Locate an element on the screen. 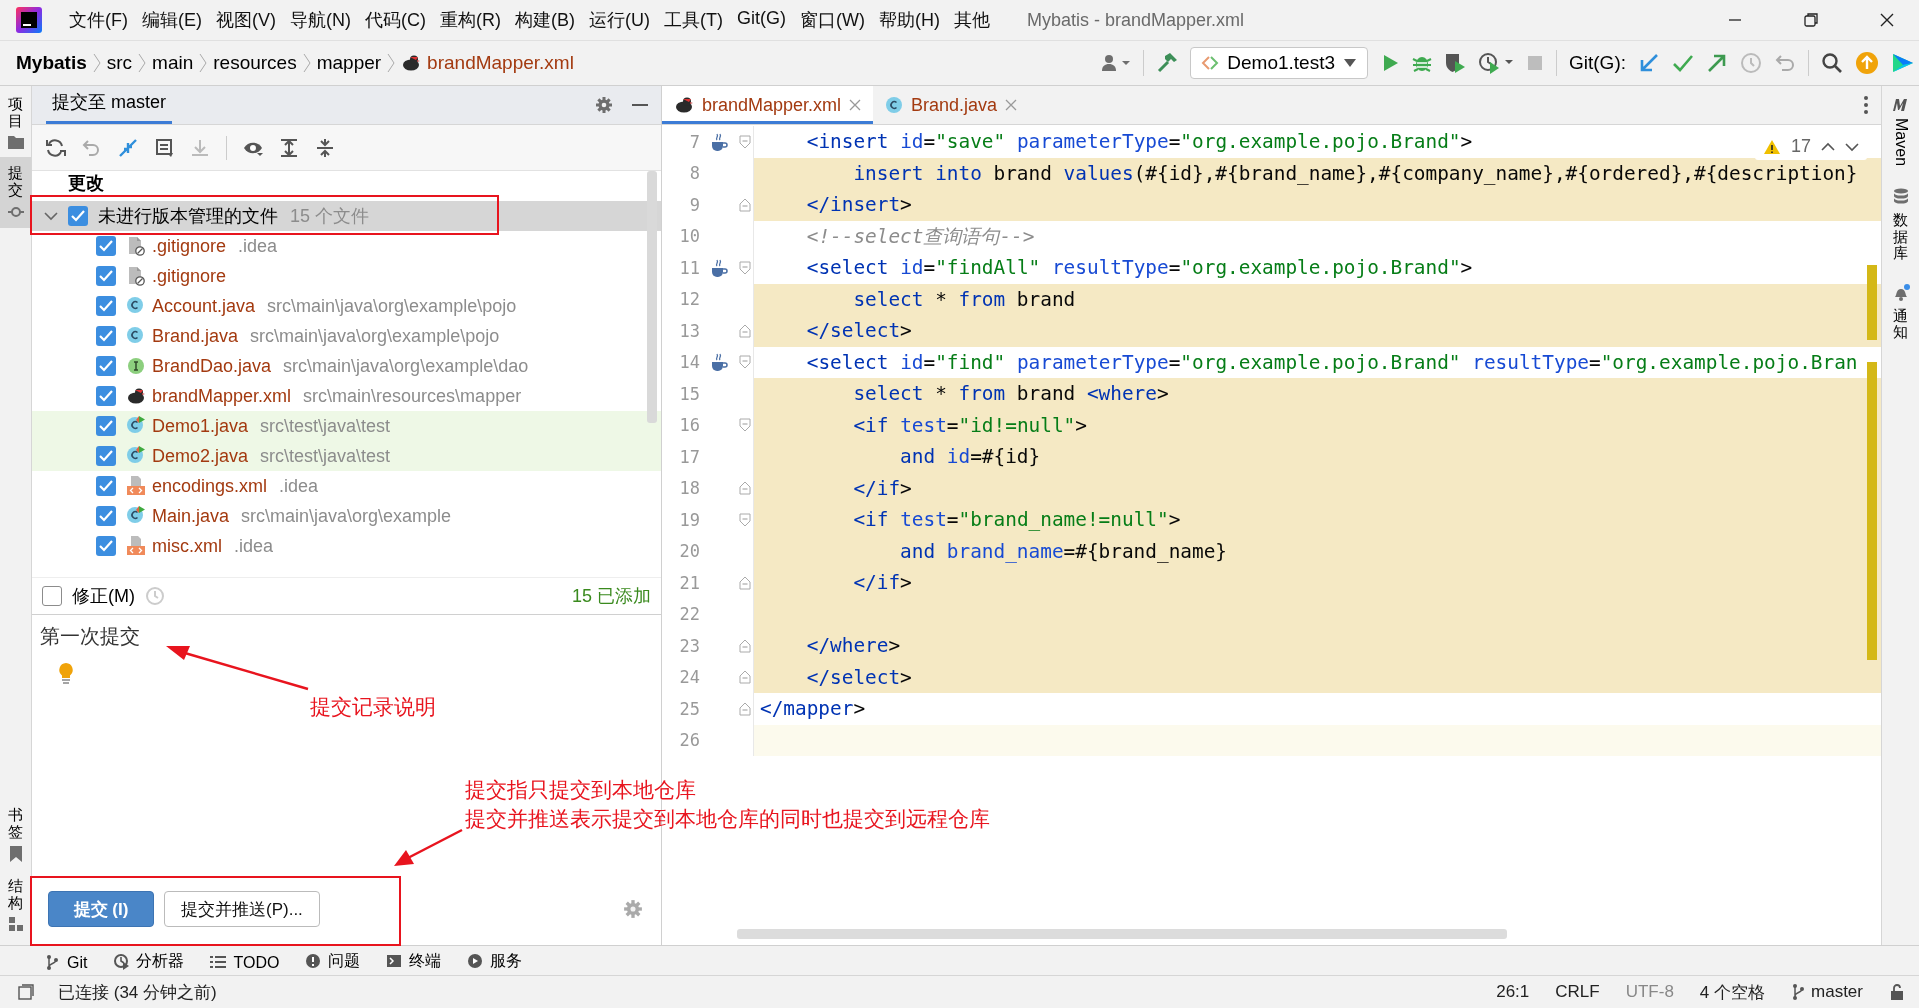 Image resolution: width=1919 pixels, height=1008 pixels. tab-label: Brand.java is located at coordinates (954, 105).